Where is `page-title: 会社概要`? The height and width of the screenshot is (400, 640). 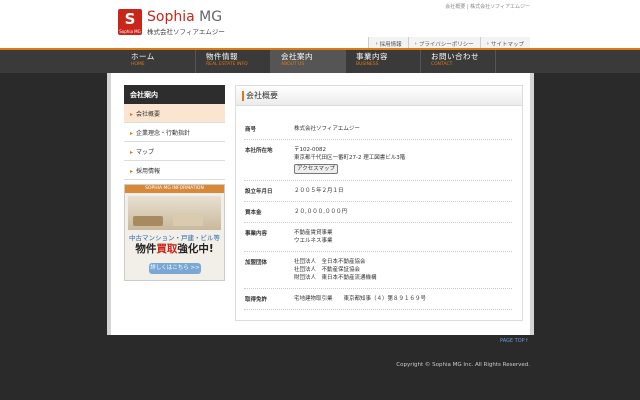 page-title: 会社概要 is located at coordinates (379, 96).